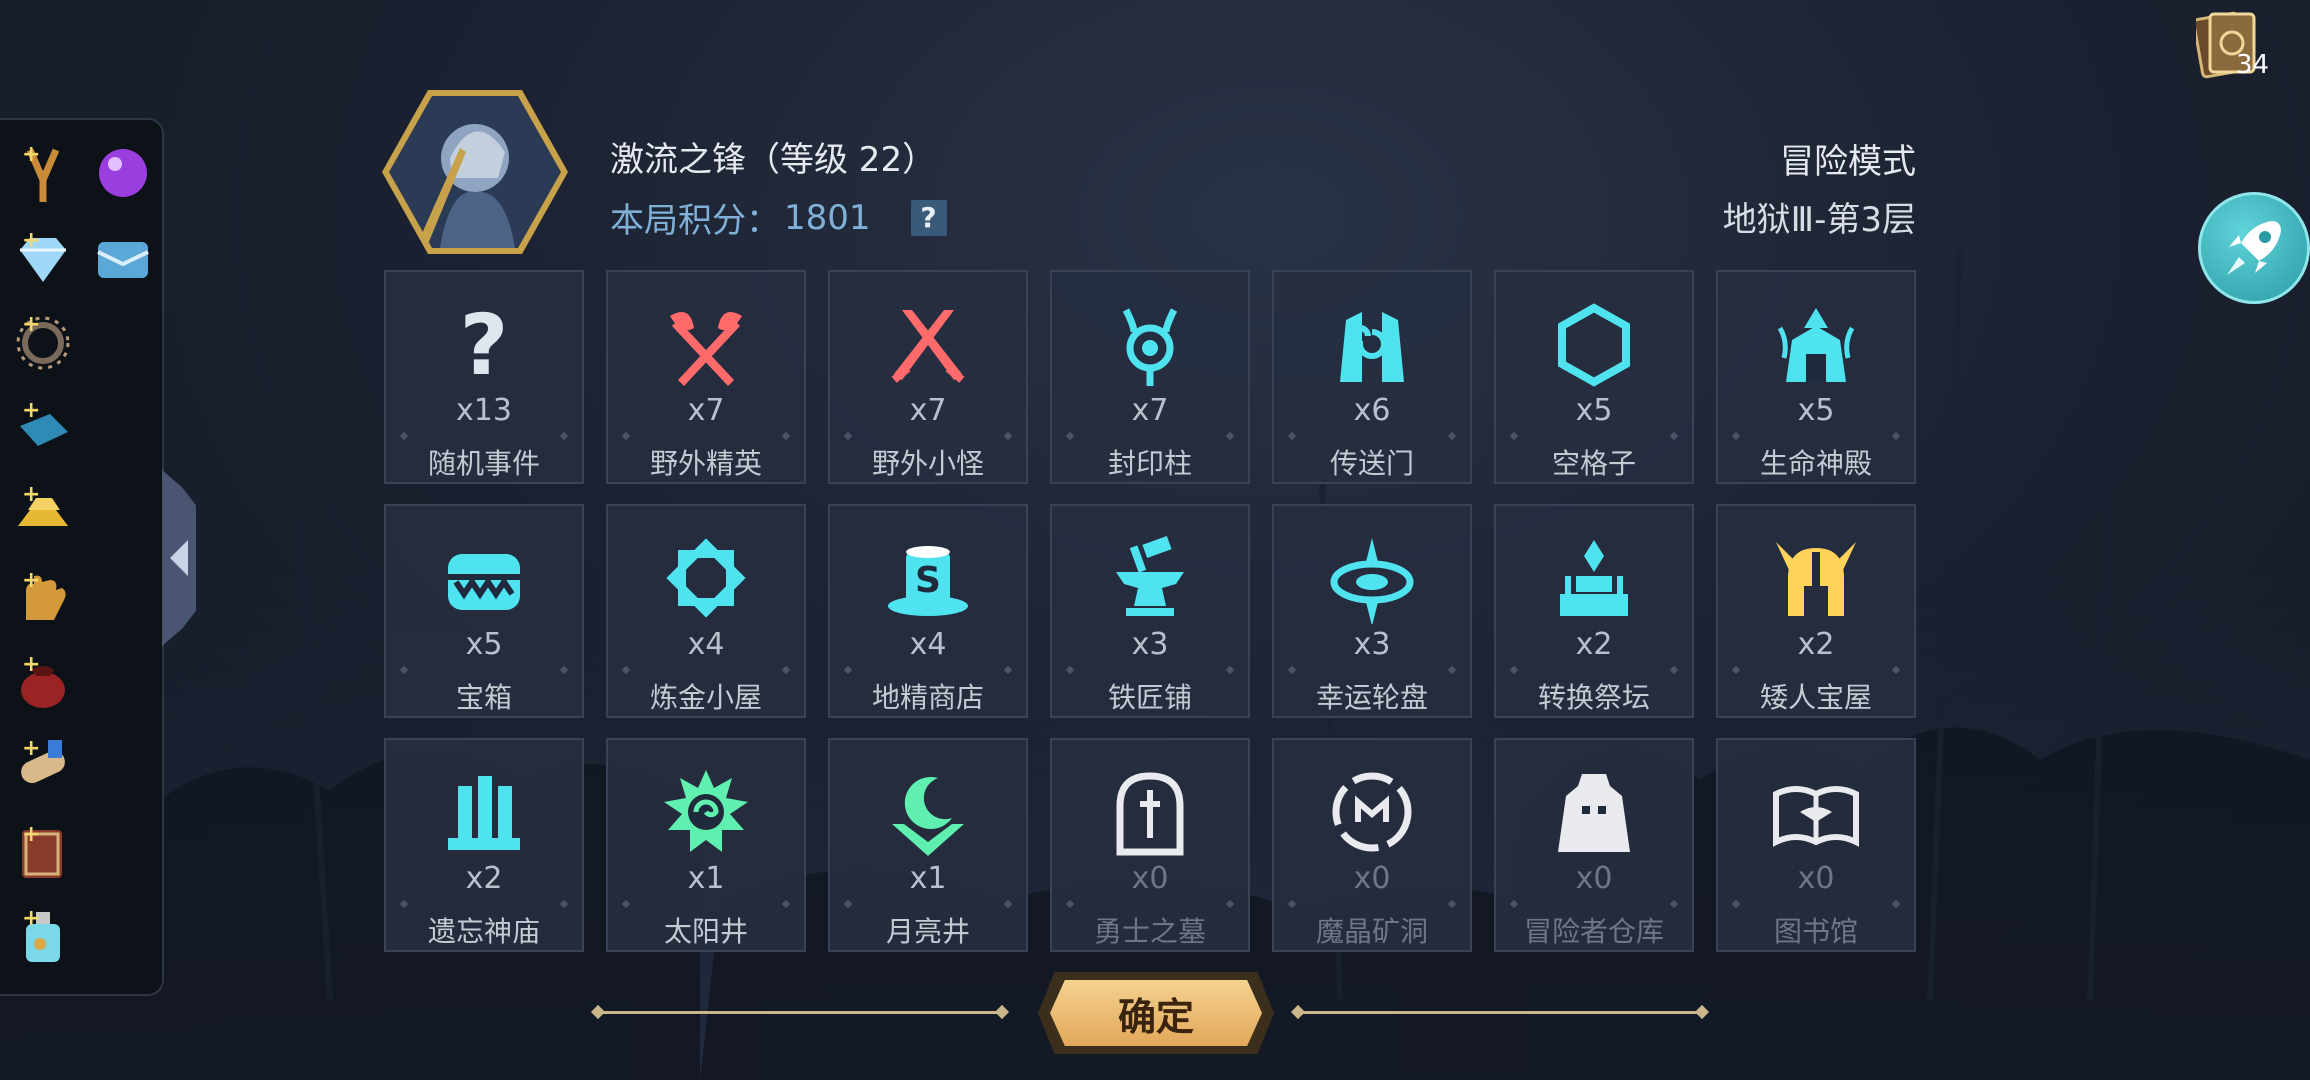 The image size is (2310, 1080). Describe the element at coordinates (705, 463) in the screenshot. I see `location-label: 野外精英` at that location.